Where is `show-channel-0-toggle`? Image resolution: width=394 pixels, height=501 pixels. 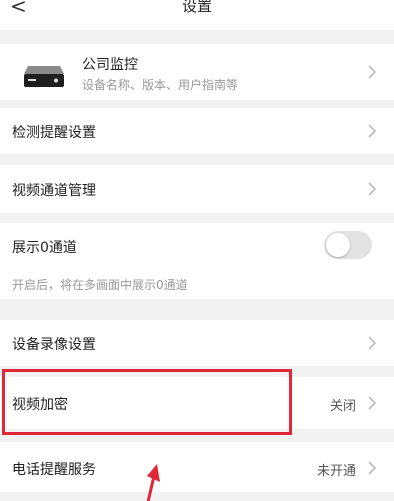 show-channel-0-toggle is located at coordinates (348, 245).